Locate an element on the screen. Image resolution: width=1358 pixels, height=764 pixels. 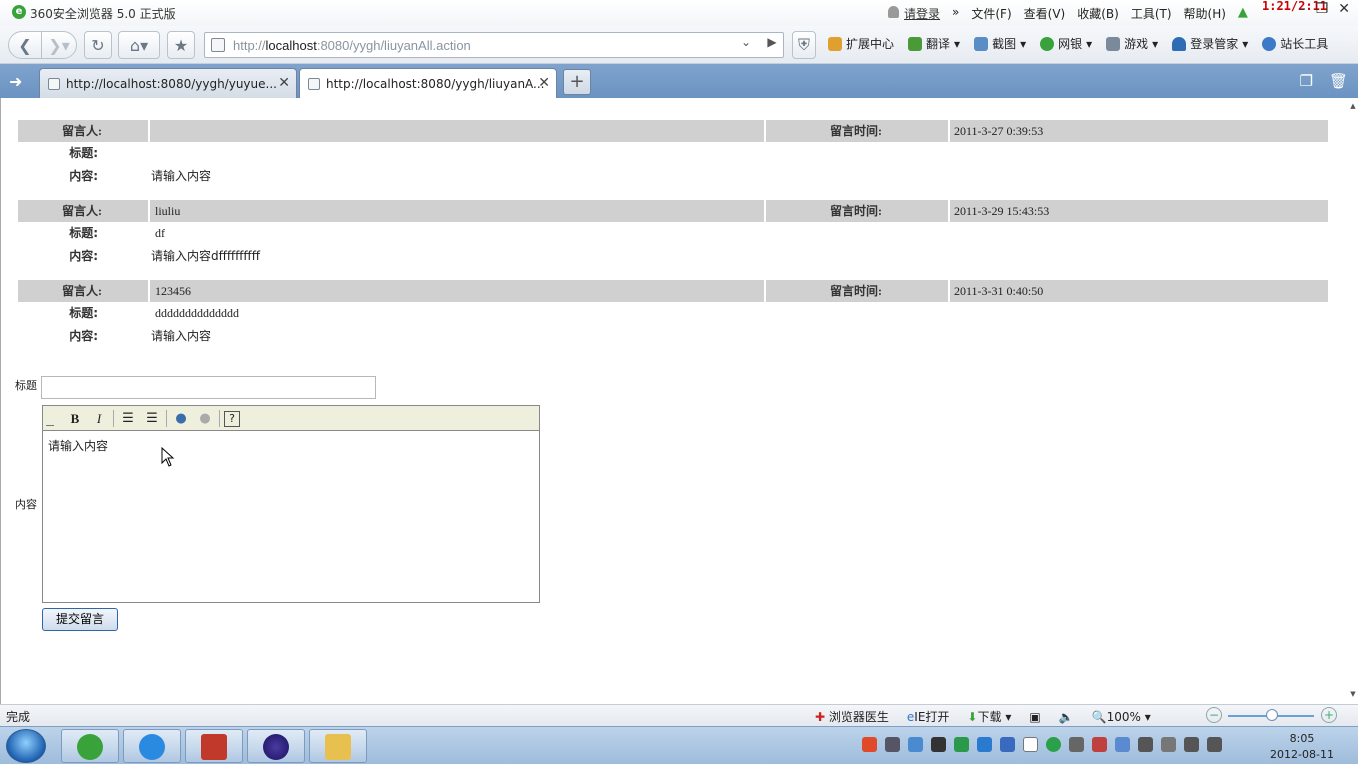
sidebar-toggle-icon: ➜ is located at coordinates (15, 81).